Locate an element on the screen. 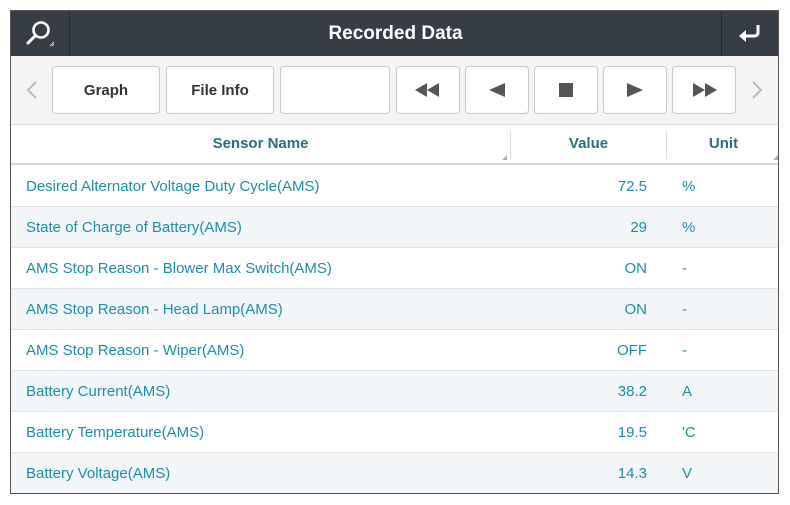  blank-button is located at coordinates (335, 90).